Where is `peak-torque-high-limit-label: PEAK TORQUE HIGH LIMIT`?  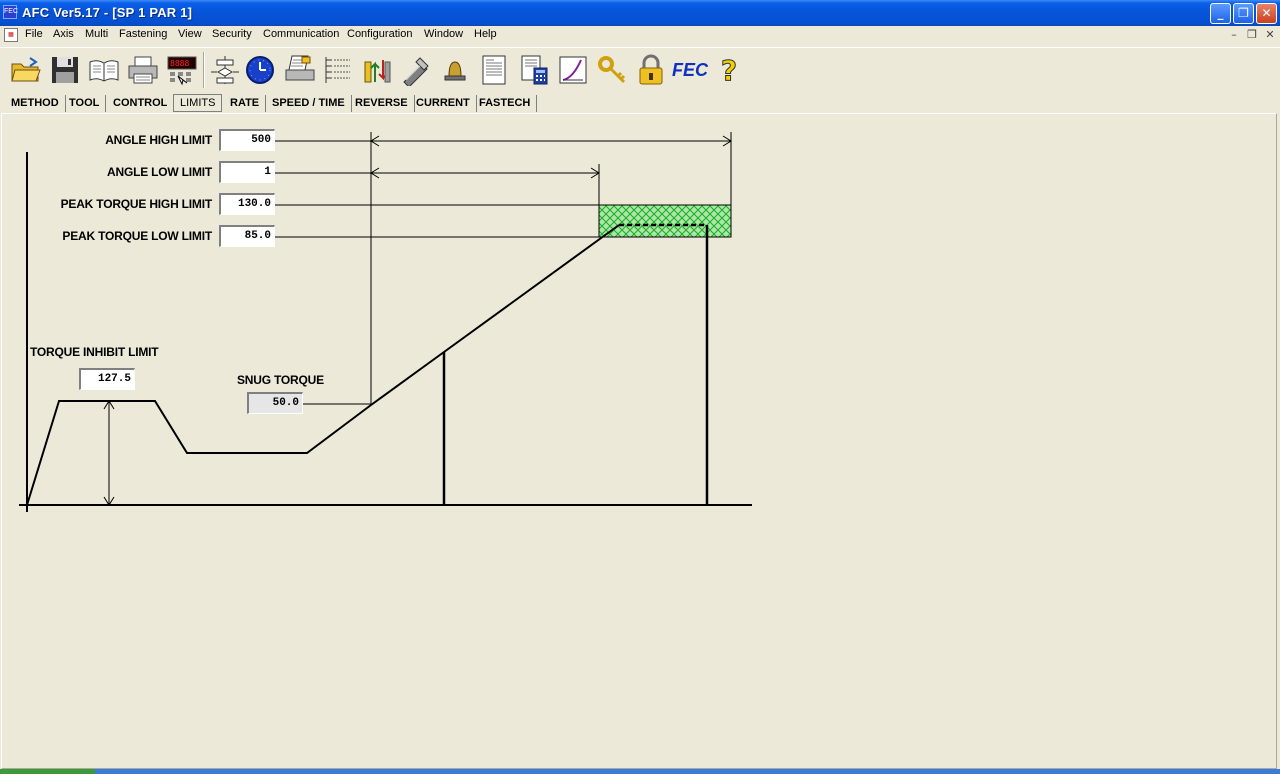
peak-torque-high-limit-label: PEAK TORQUE HIGH LIMIT is located at coordinates (136, 204).